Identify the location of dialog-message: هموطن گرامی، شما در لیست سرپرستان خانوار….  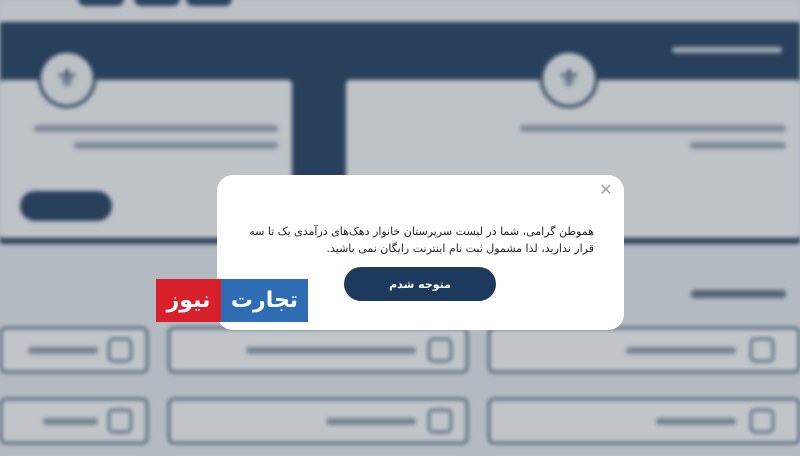
(421, 240).